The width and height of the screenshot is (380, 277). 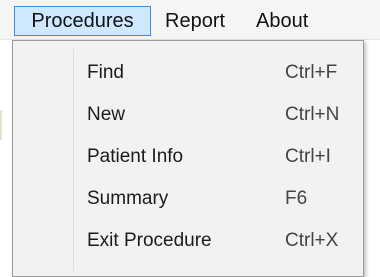 I want to click on menu-item-label: New, so click(x=106, y=114).